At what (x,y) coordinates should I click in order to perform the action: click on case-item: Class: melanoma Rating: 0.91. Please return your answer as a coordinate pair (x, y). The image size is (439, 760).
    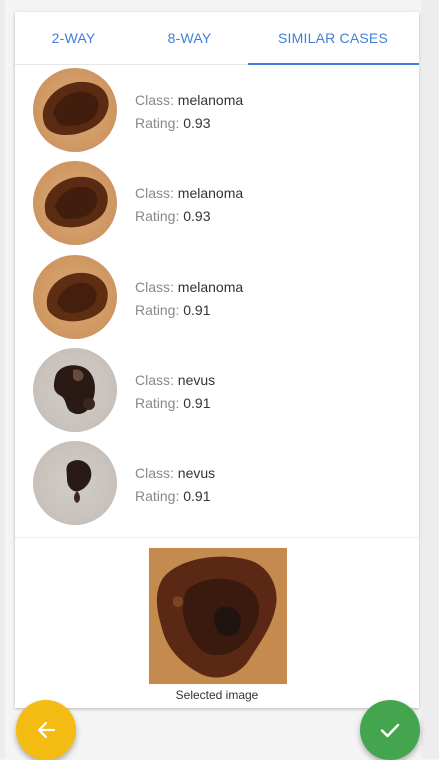
    Looking at the image, I should click on (217, 301).